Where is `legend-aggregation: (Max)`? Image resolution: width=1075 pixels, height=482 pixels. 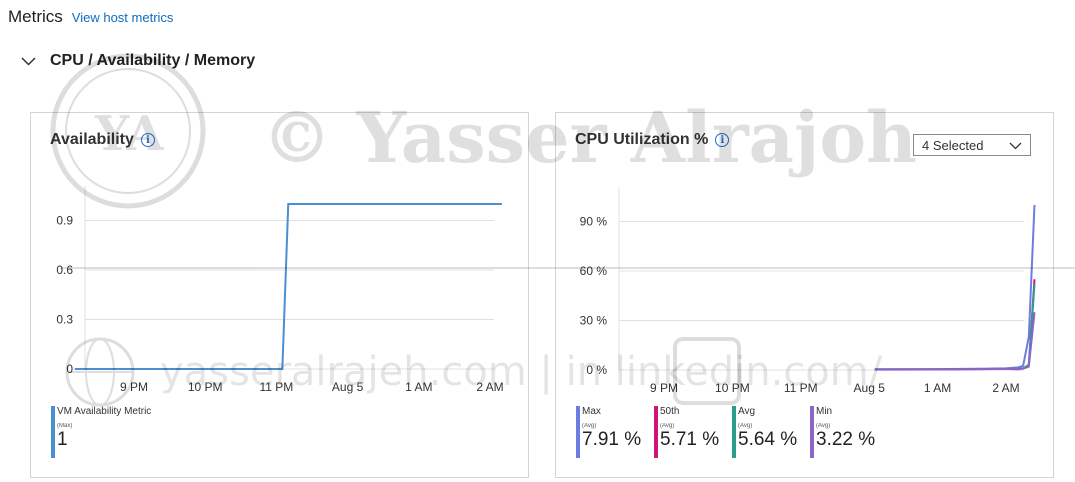 legend-aggregation: (Max) is located at coordinates (65, 426).